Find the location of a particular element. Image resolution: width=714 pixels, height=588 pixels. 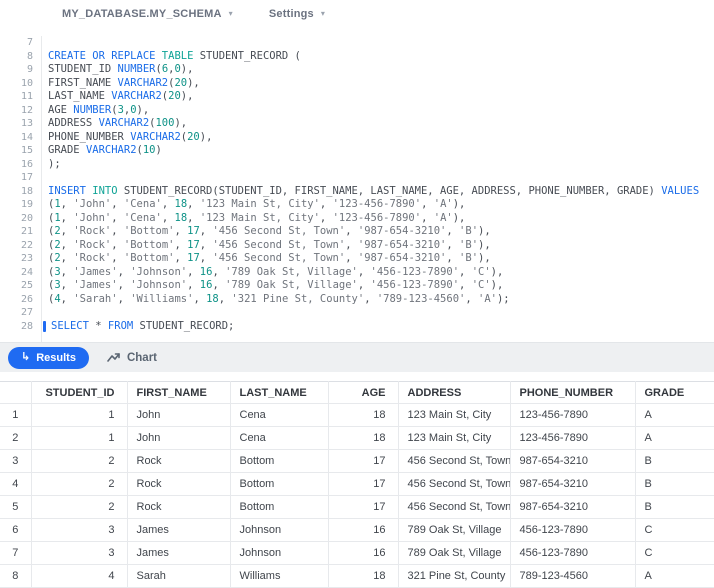

row-number-cell: 6 is located at coordinates (16, 530).